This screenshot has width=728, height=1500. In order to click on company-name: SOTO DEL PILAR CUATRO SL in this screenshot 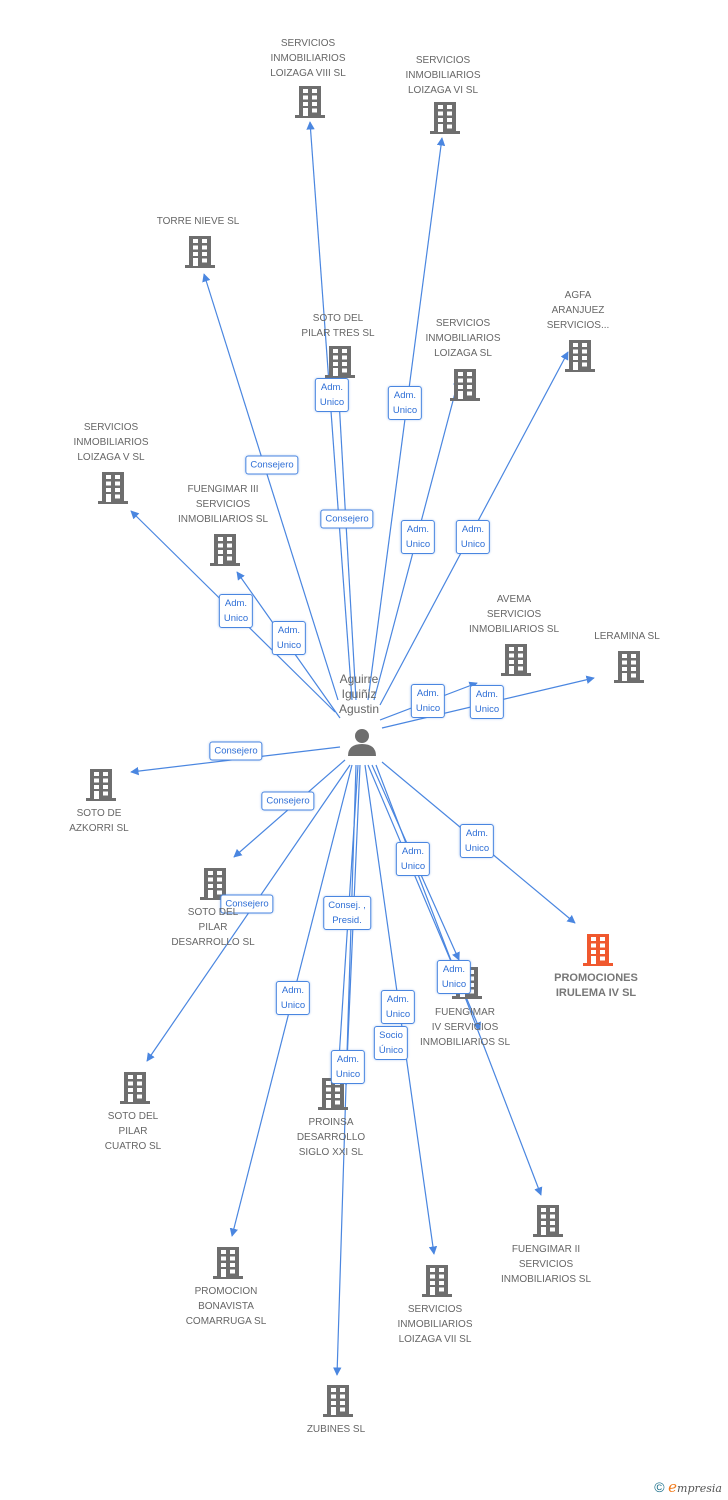, I will do `click(133, 1131)`.